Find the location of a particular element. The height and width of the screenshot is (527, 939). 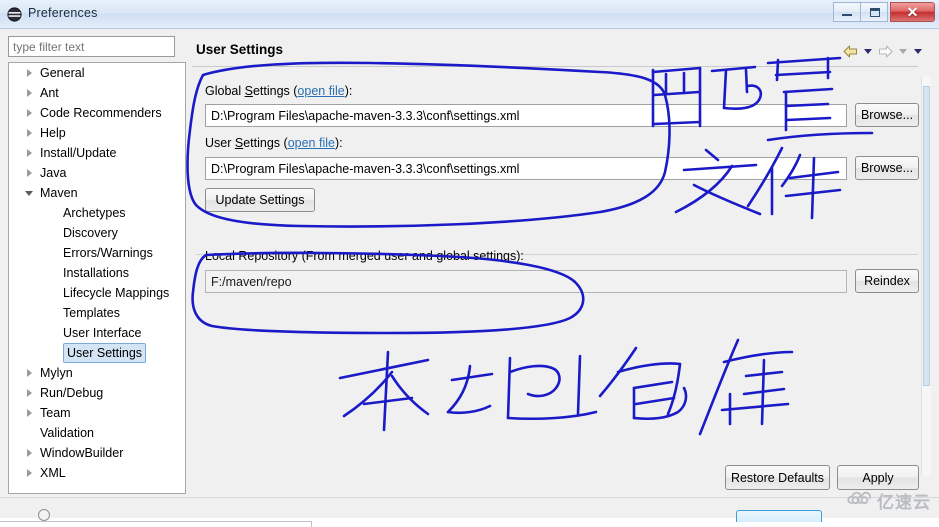

sidebar-item-templates: Templates is located at coordinates (97, 313).